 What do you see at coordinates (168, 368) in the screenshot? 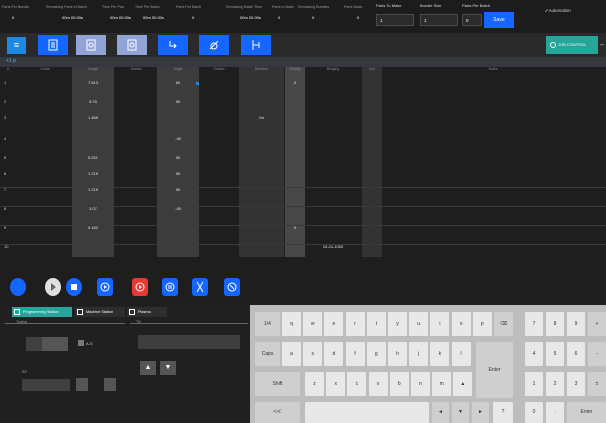
I see `tilt-down-button: ▼` at bounding box center [168, 368].